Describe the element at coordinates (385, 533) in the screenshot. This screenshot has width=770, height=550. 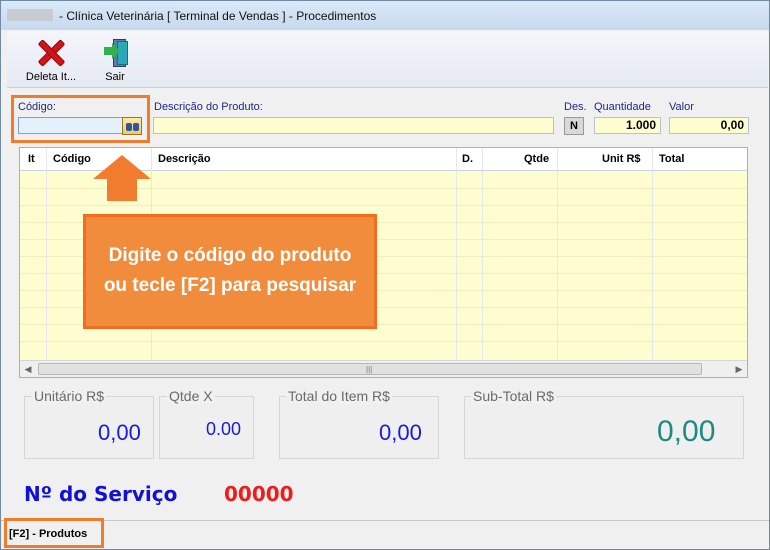
I see `status-bar: [F2] - Produtos` at that location.